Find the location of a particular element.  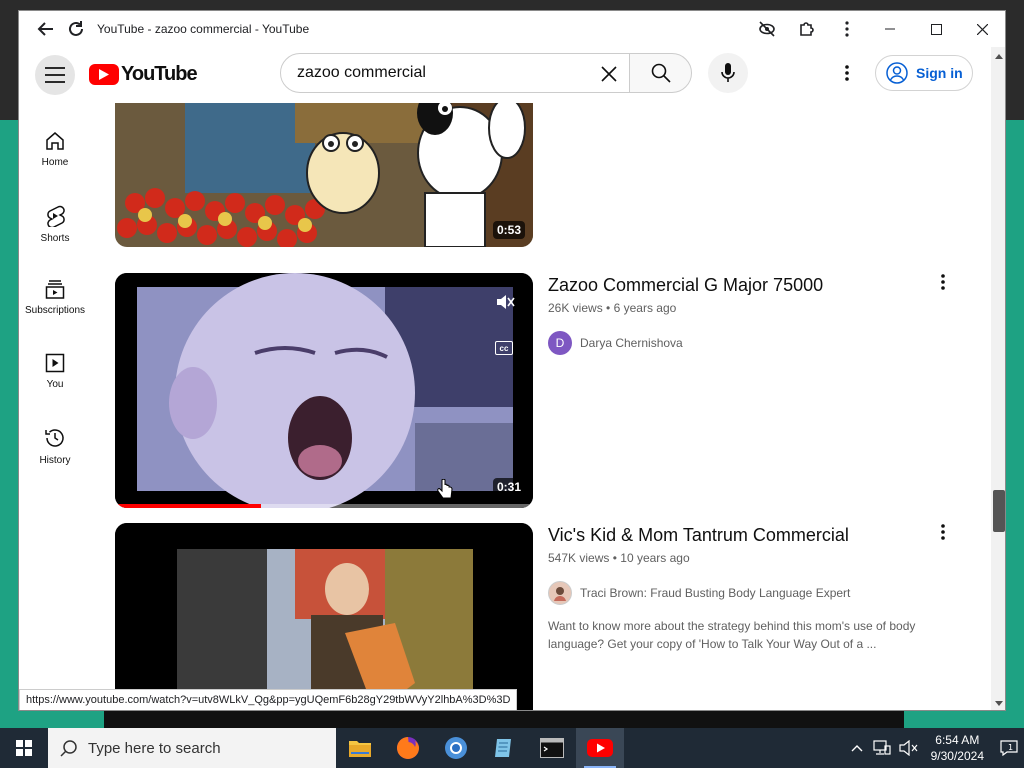

view-count: 547K views is located at coordinates (579, 558).